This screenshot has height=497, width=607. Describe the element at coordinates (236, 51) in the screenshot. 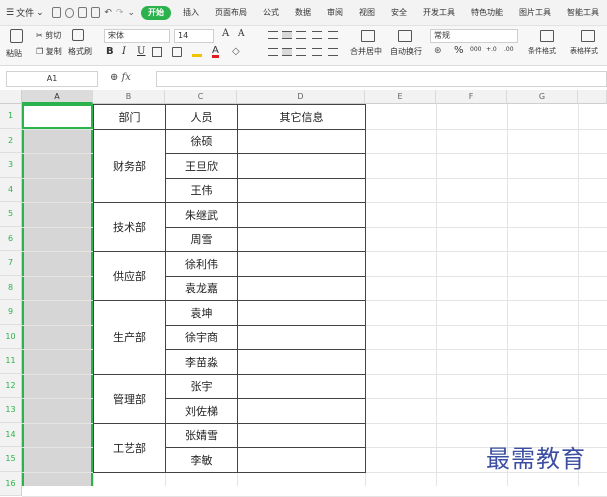

I see `clear-format-icon: ◇` at that location.